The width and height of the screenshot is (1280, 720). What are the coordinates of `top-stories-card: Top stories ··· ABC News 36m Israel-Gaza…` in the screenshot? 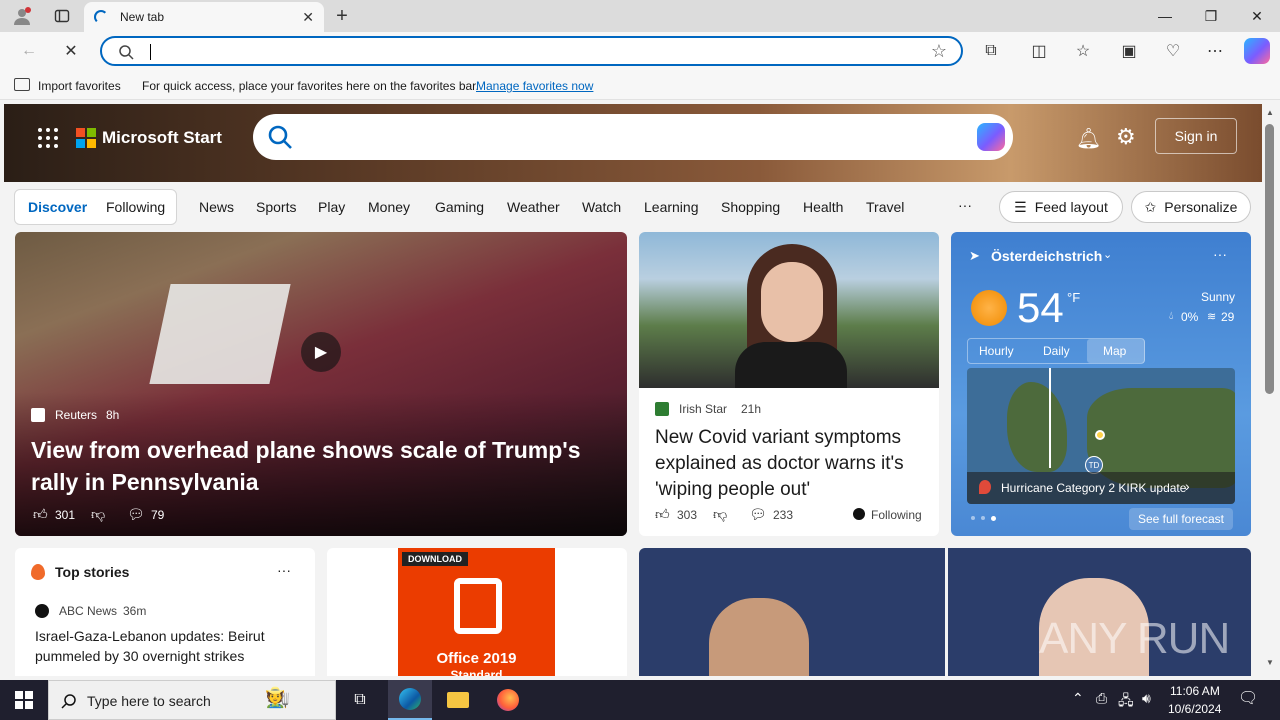 It's located at (165, 612).